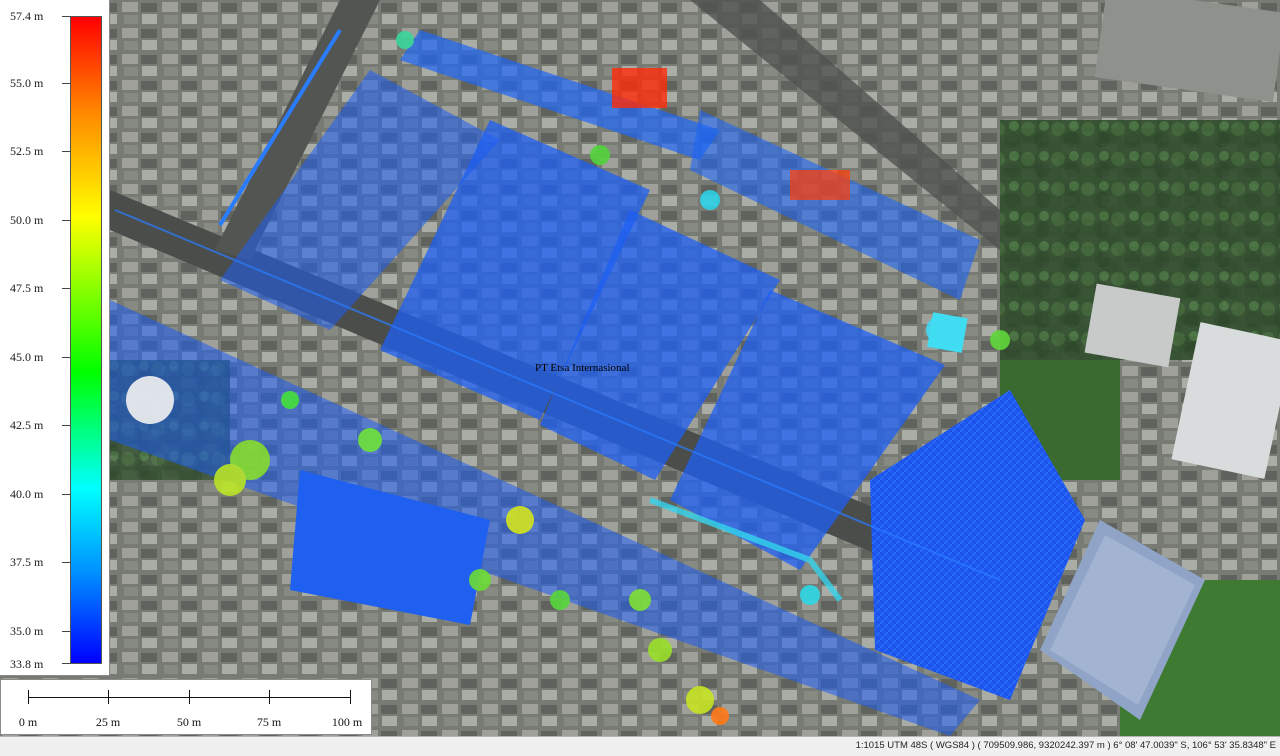  Describe the element at coordinates (86, 340) in the screenshot. I see `elevation-color-ramp` at that location.